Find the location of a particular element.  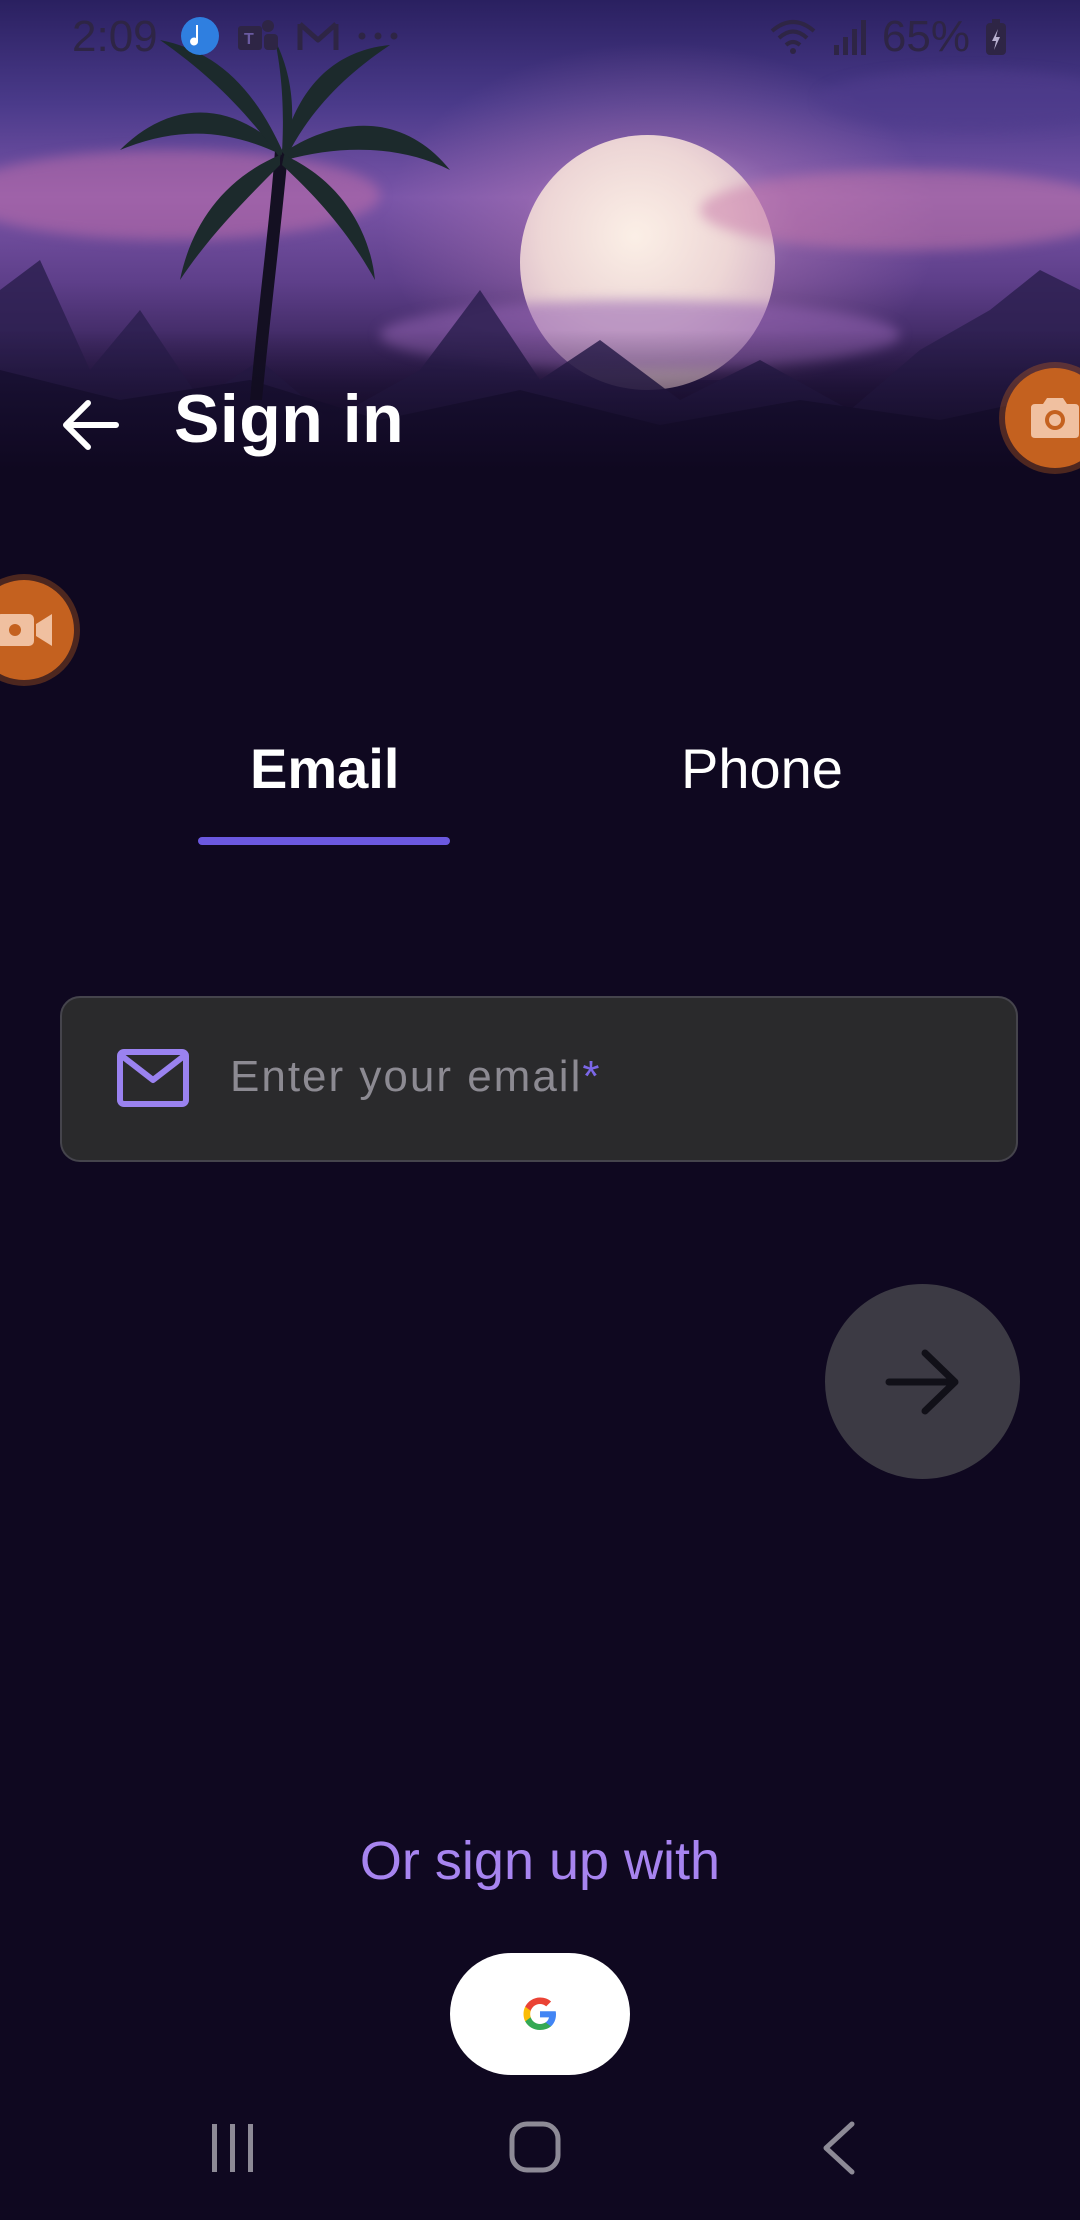

wifi-icon is located at coordinates (793, 37).